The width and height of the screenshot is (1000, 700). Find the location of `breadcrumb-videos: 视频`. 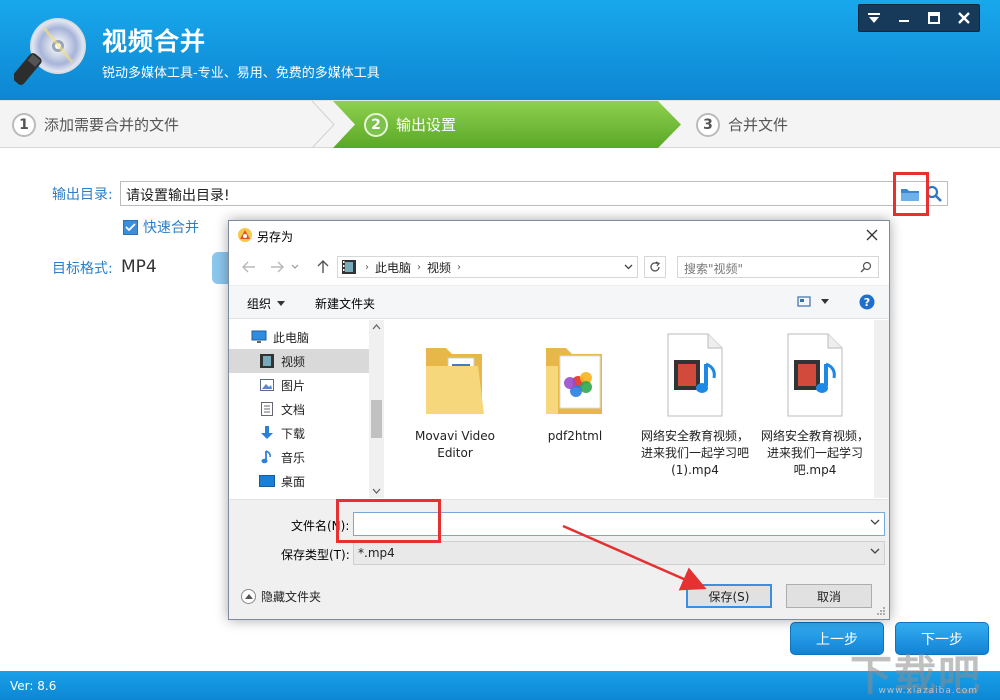

breadcrumb-videos: 视频 is located at coordinates (439, 267).